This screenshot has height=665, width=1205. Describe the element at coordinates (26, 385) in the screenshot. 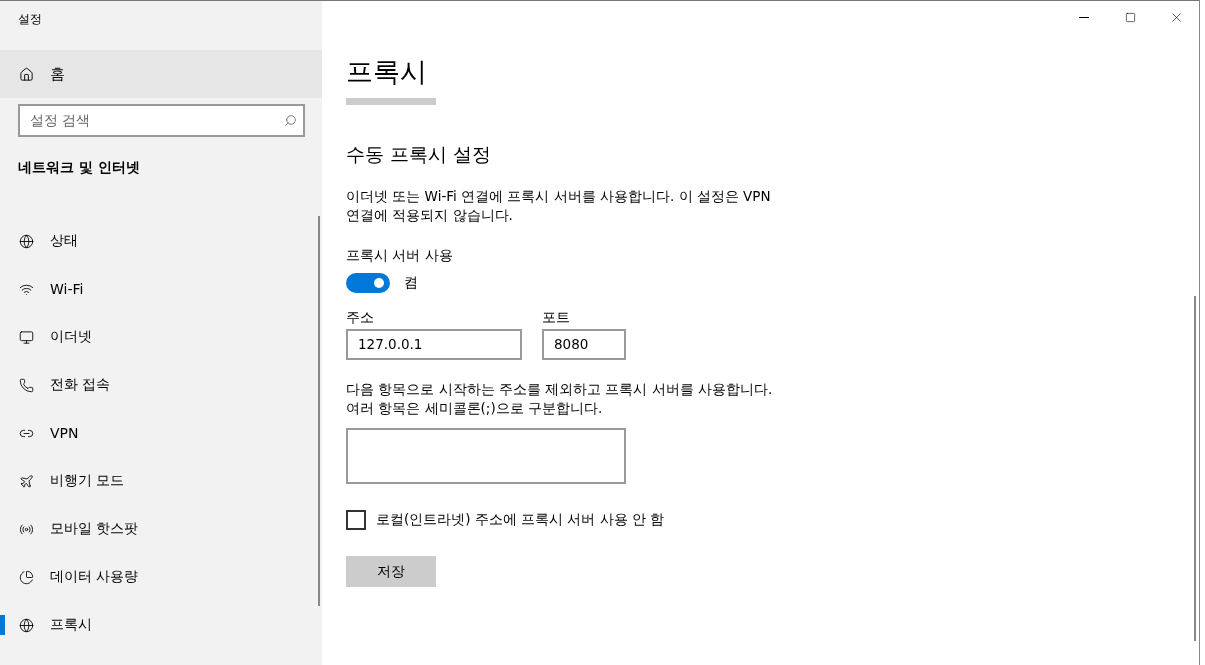

I see `phone-icon` at that location.